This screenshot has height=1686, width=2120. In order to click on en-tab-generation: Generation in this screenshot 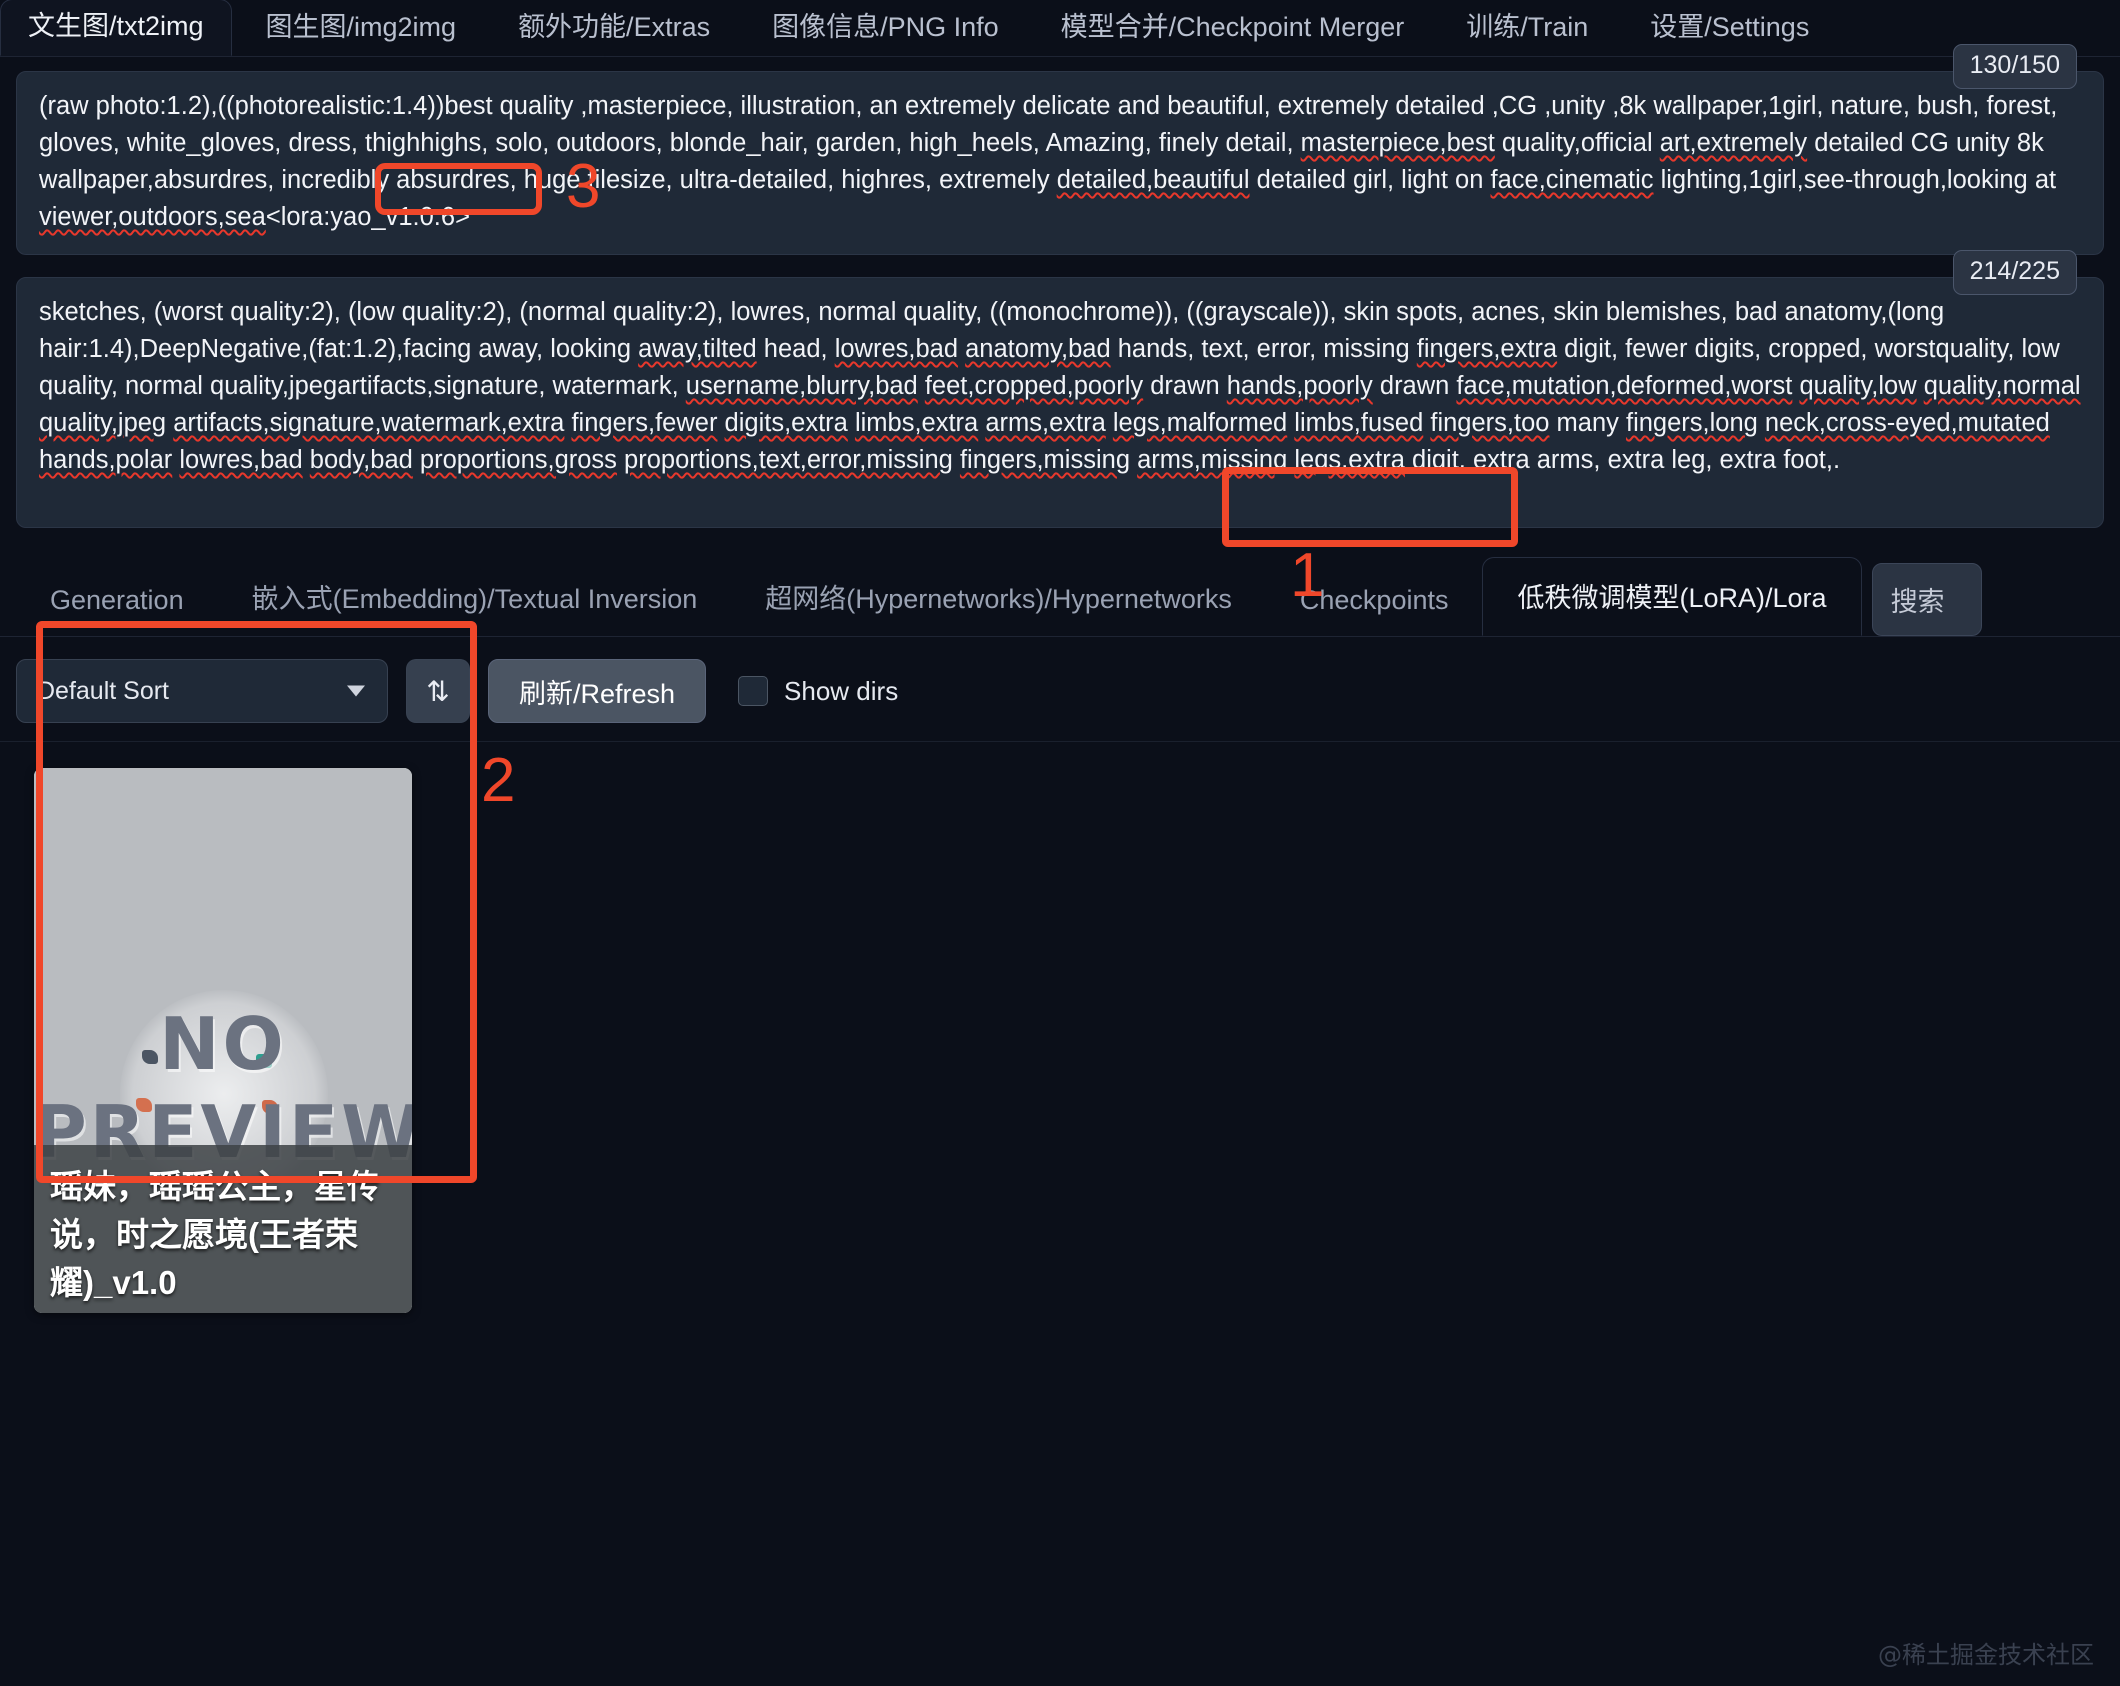, I will do `click(117, 601)`.